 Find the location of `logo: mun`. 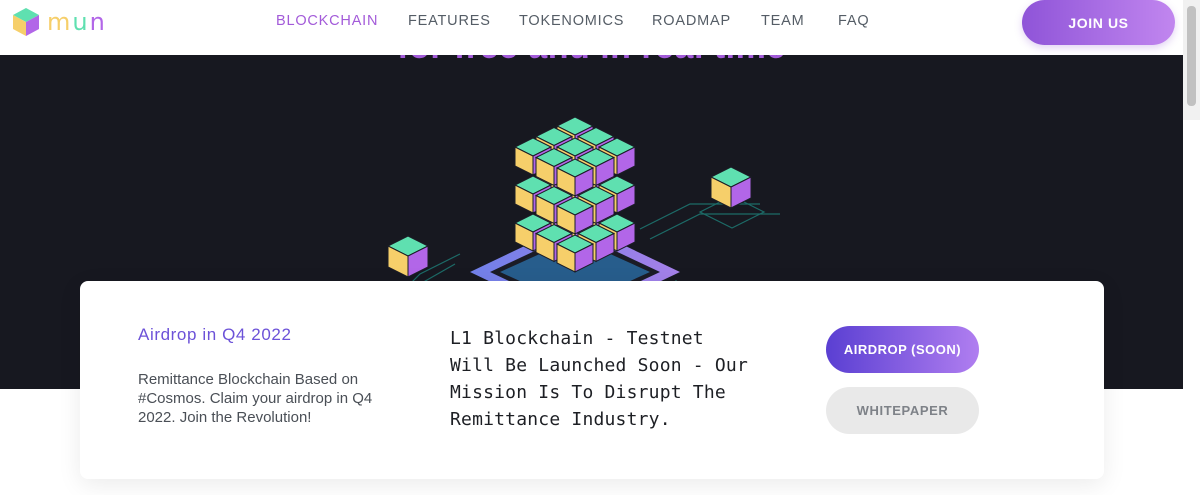

logo: mun is located at coordinates (59, 22).